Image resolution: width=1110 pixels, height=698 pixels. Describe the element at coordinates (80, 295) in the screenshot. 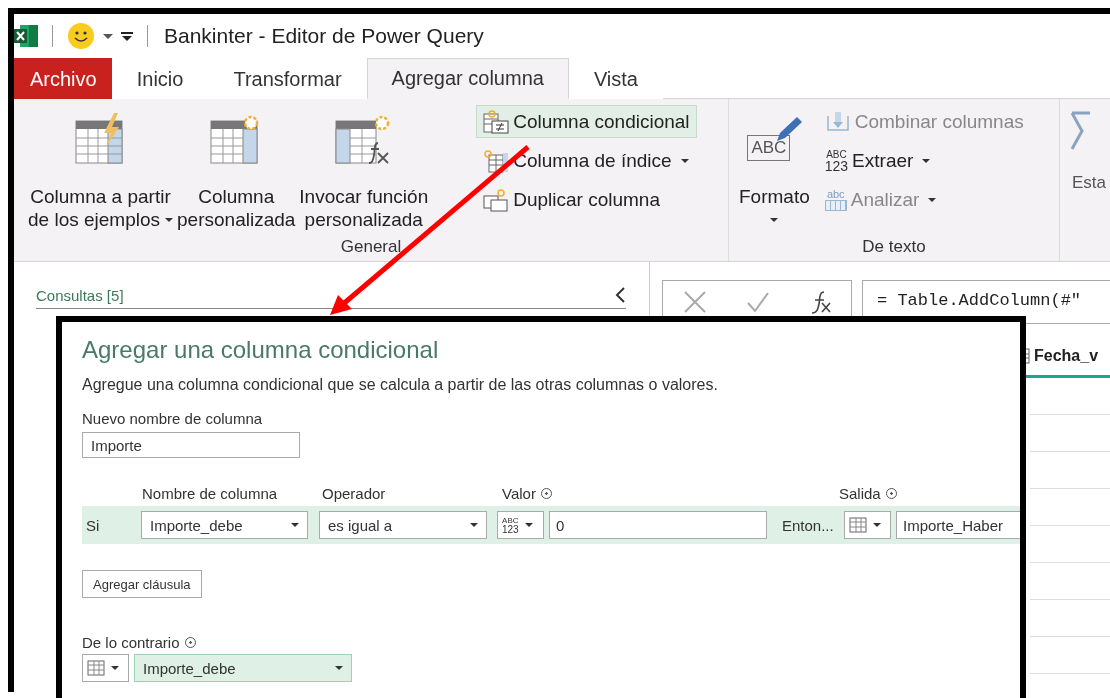

I see `queries-pane-title: Consultas [5]` at that location.